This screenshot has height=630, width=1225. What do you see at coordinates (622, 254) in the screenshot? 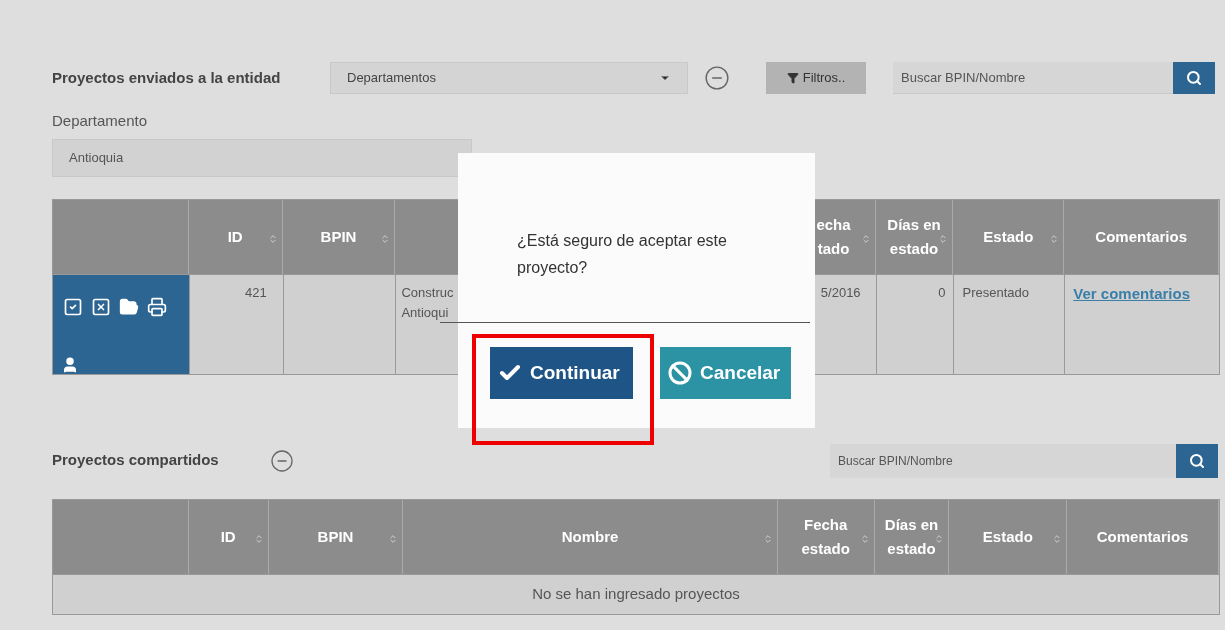
I see `dialog-message: ¿Está seguro de aceptar este proyecto?` at bounding box center [622, 254].